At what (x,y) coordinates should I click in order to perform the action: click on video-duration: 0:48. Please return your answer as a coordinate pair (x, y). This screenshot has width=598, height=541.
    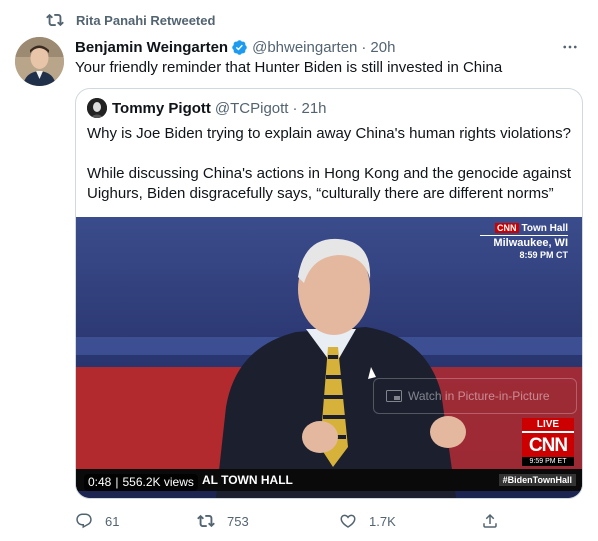
    Looking at the image, I should click on (100, 482).